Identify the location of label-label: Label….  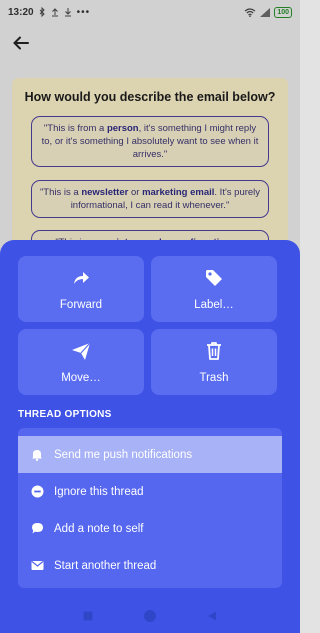
(214, 305).